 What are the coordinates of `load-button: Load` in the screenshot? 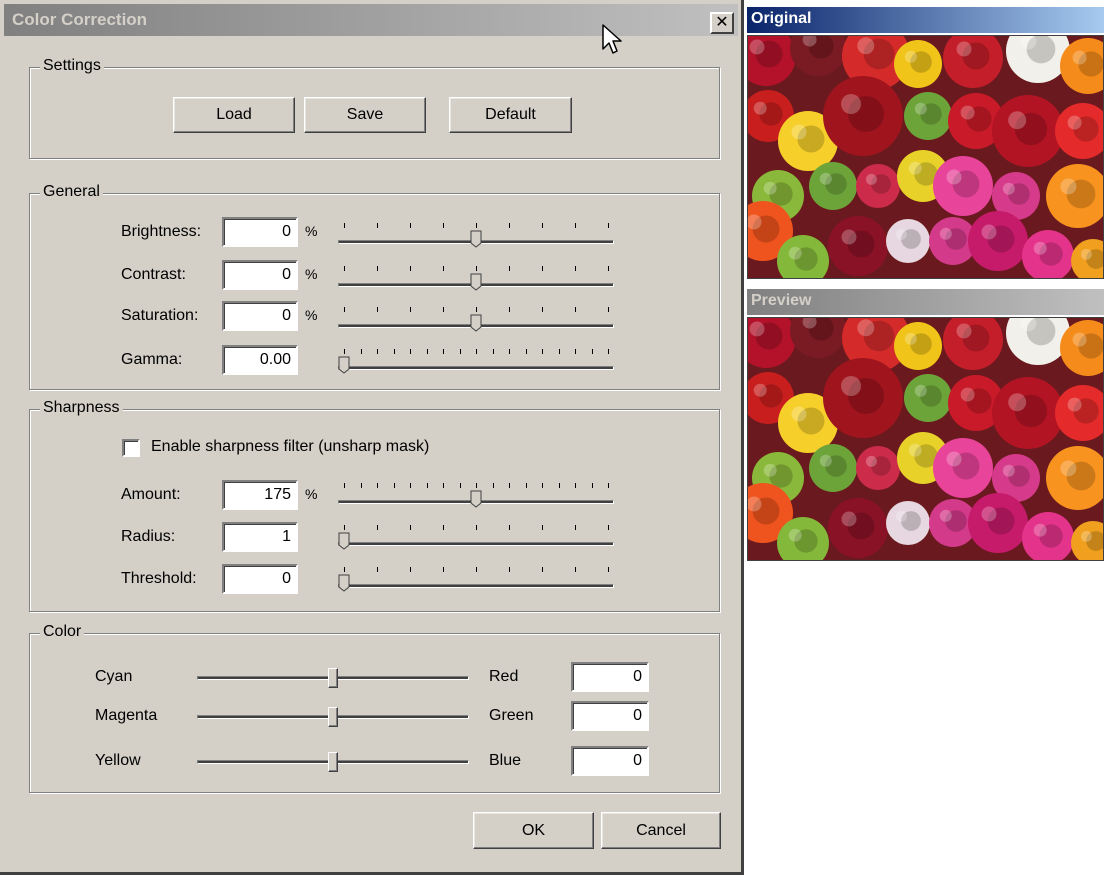 It's located at (234, 115).